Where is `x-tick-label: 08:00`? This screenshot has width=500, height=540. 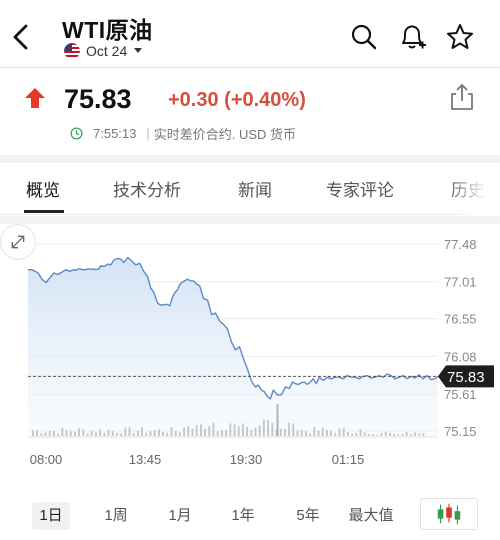
x-tick-label: 08:00 is located at coordinates (46, 459).